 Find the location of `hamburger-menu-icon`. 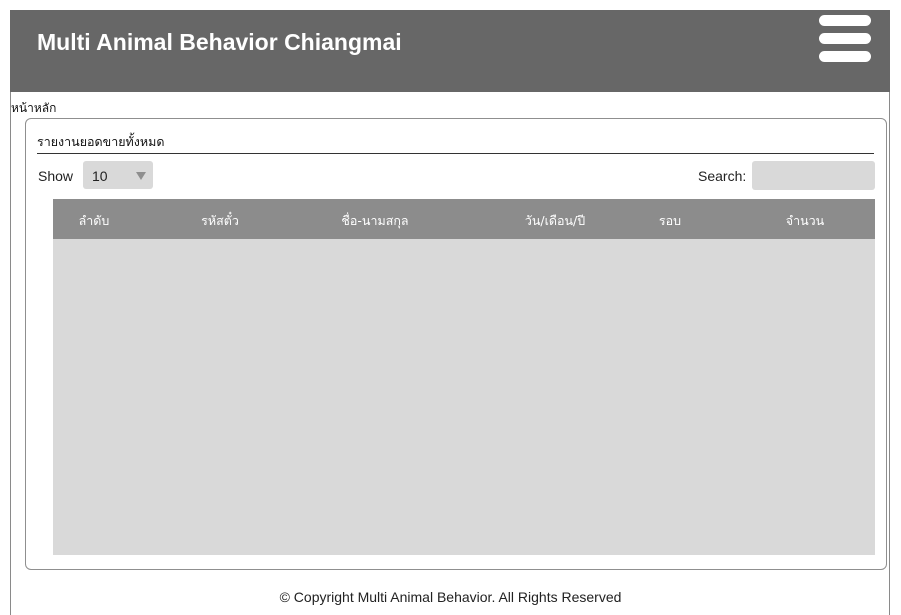

hamburger-menu-icon is located at coordinates (845, 39).